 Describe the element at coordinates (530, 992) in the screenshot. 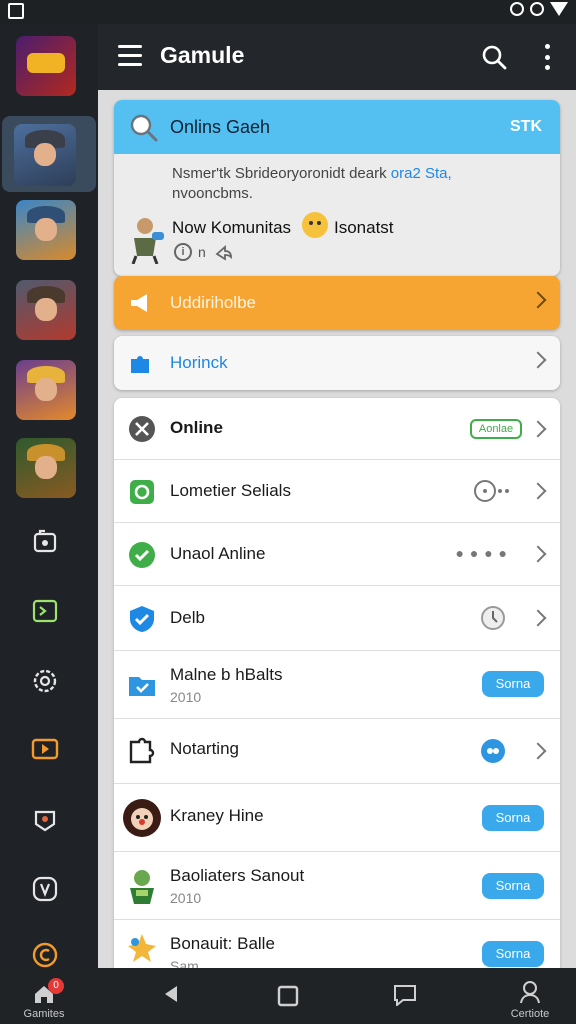

I see `profile-icon` at that location.